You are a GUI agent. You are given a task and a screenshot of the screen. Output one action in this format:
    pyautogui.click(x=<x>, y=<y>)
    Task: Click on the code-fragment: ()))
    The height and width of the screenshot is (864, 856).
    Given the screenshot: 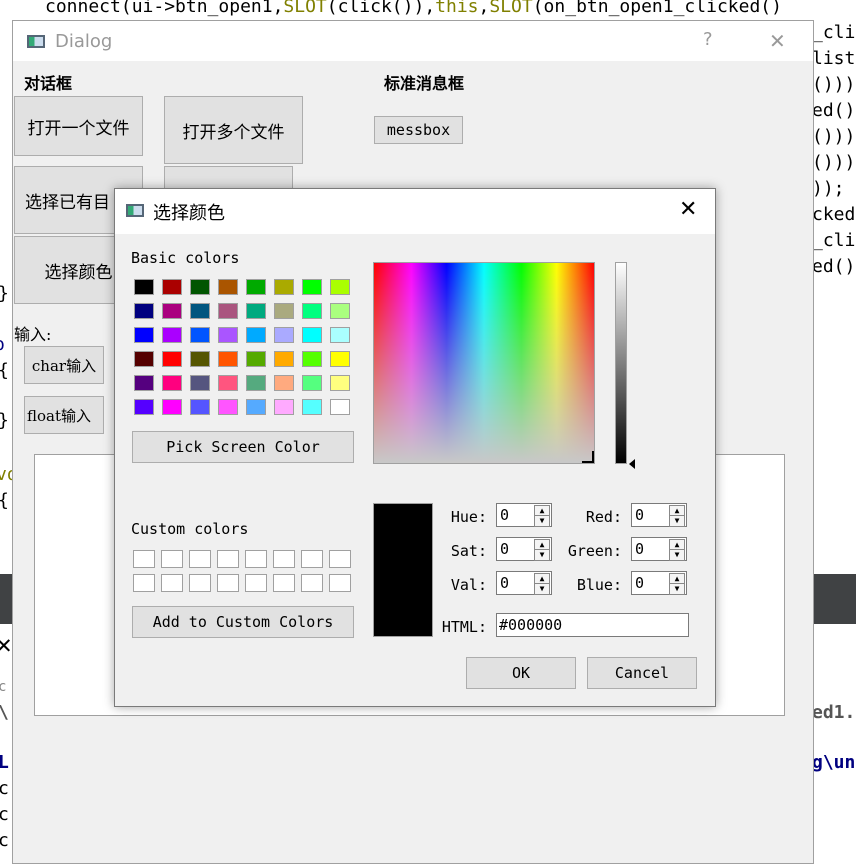 What is the action you would take?
    pyautogui.click(x=834, y=136)
    